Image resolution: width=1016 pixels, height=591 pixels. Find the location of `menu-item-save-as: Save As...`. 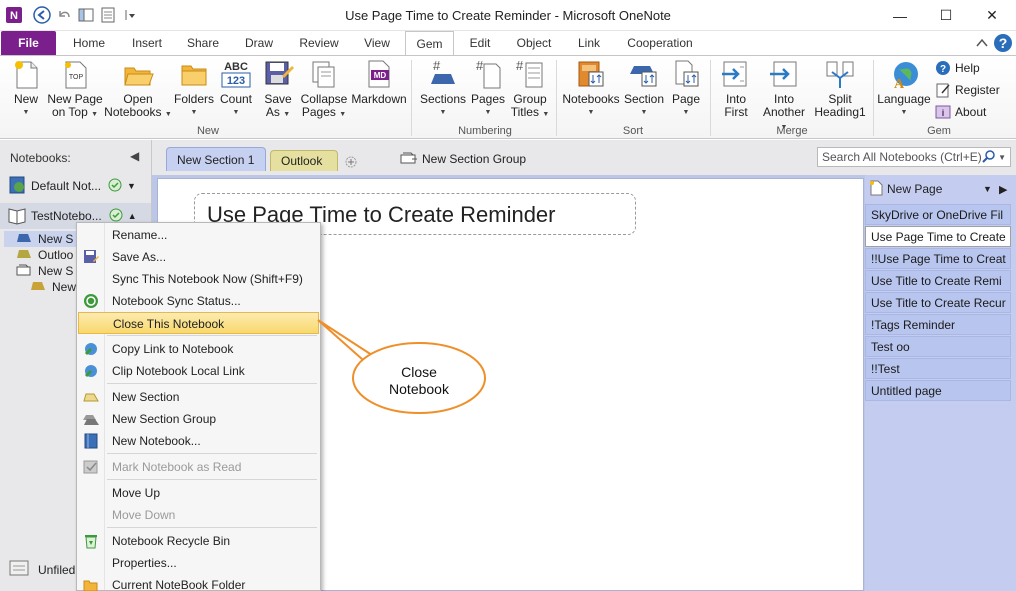

menu-item-save-as: Save As... is located at coordinates (198, 257).